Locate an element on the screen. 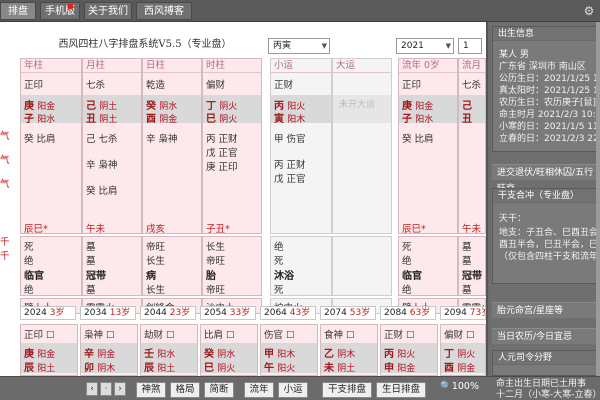 The image size is (600, 400). gear-icon: ⚙ is located at coordinates (589, 11).